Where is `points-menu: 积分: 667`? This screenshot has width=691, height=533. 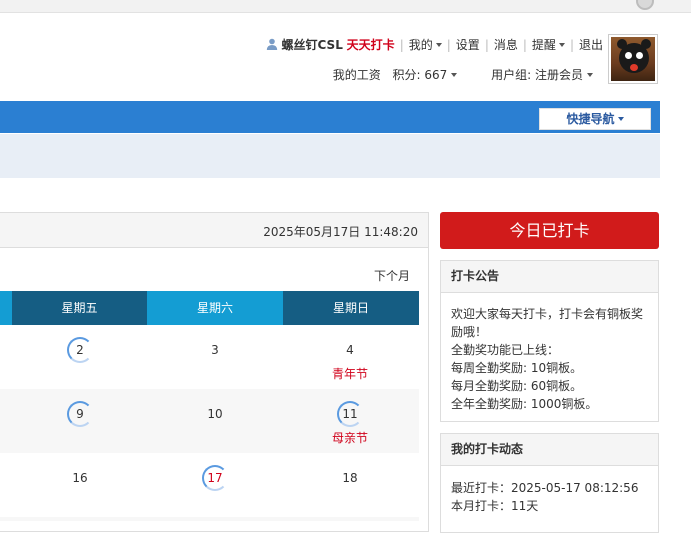 points-menu: 积分: 667 is located at coordinates (423, 75).